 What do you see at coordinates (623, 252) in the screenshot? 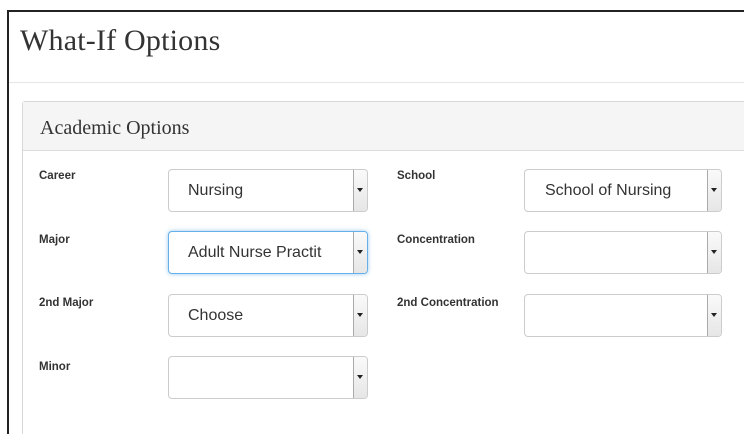
I see `concentration-select` at bounding box center [623, 252].